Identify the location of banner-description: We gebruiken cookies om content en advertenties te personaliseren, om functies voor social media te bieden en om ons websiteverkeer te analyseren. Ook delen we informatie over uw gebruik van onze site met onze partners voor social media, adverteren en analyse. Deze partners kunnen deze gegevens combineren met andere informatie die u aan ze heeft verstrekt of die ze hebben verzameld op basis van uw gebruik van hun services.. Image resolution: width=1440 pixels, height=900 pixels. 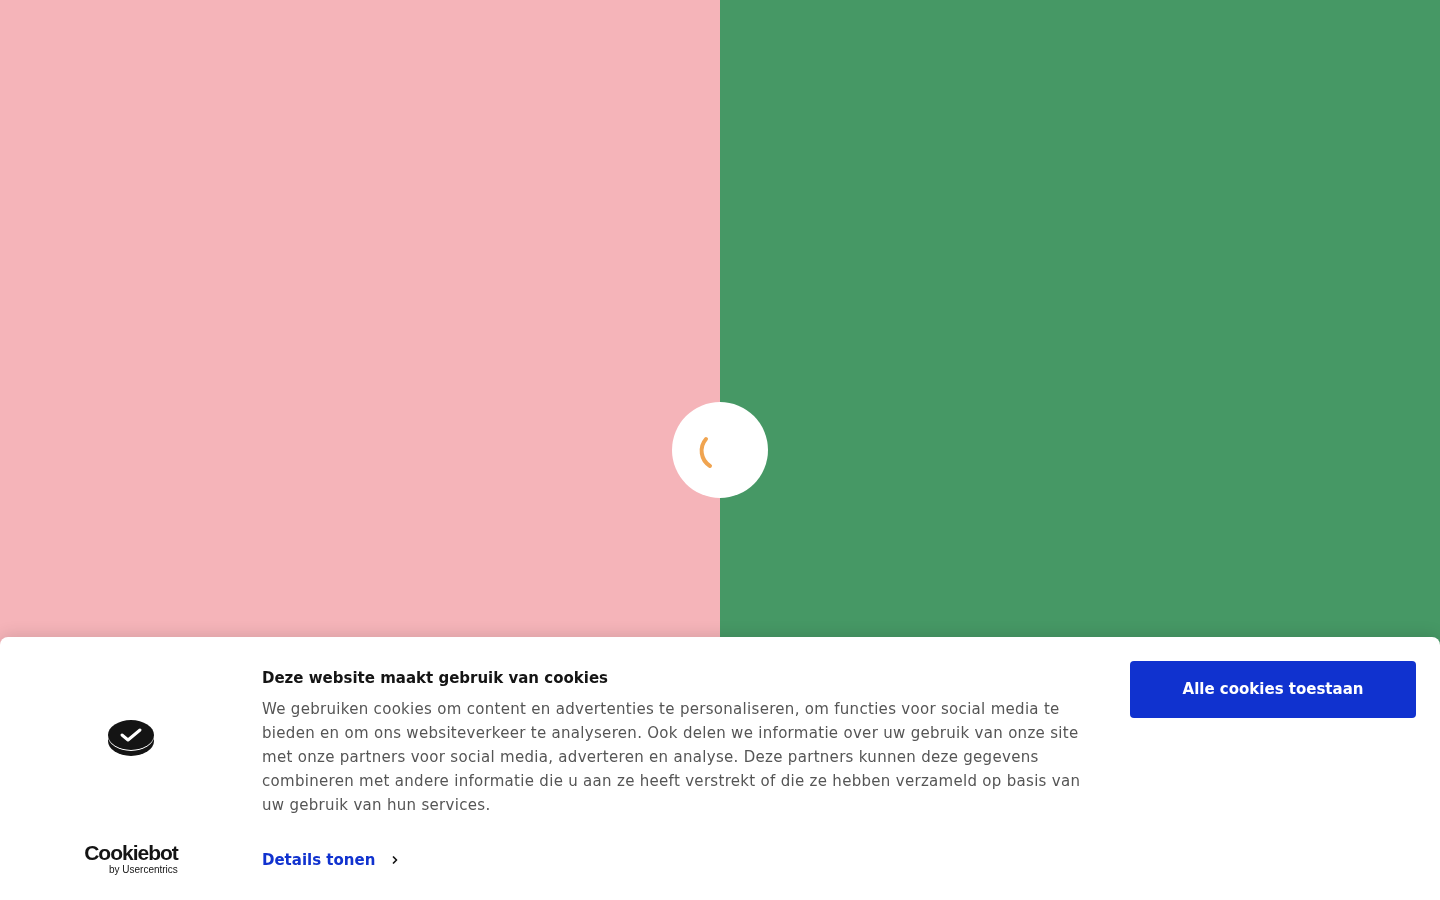
(672, 757).